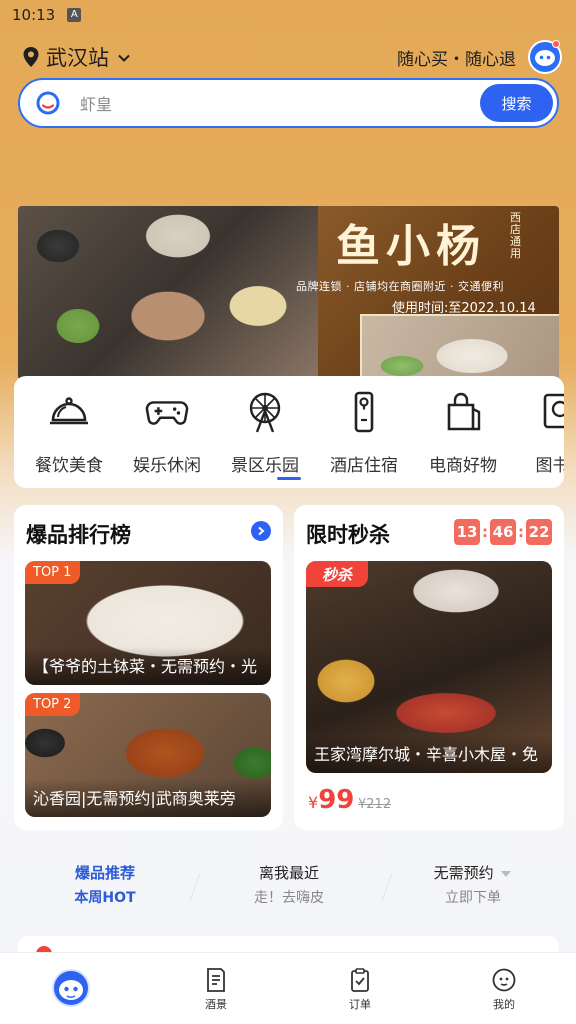 Image resolution: width=576 pixels, height=1024 pixels. Describe the element at coordinates (504, 980) in the screenshot. I see `profile-icon` at that location.